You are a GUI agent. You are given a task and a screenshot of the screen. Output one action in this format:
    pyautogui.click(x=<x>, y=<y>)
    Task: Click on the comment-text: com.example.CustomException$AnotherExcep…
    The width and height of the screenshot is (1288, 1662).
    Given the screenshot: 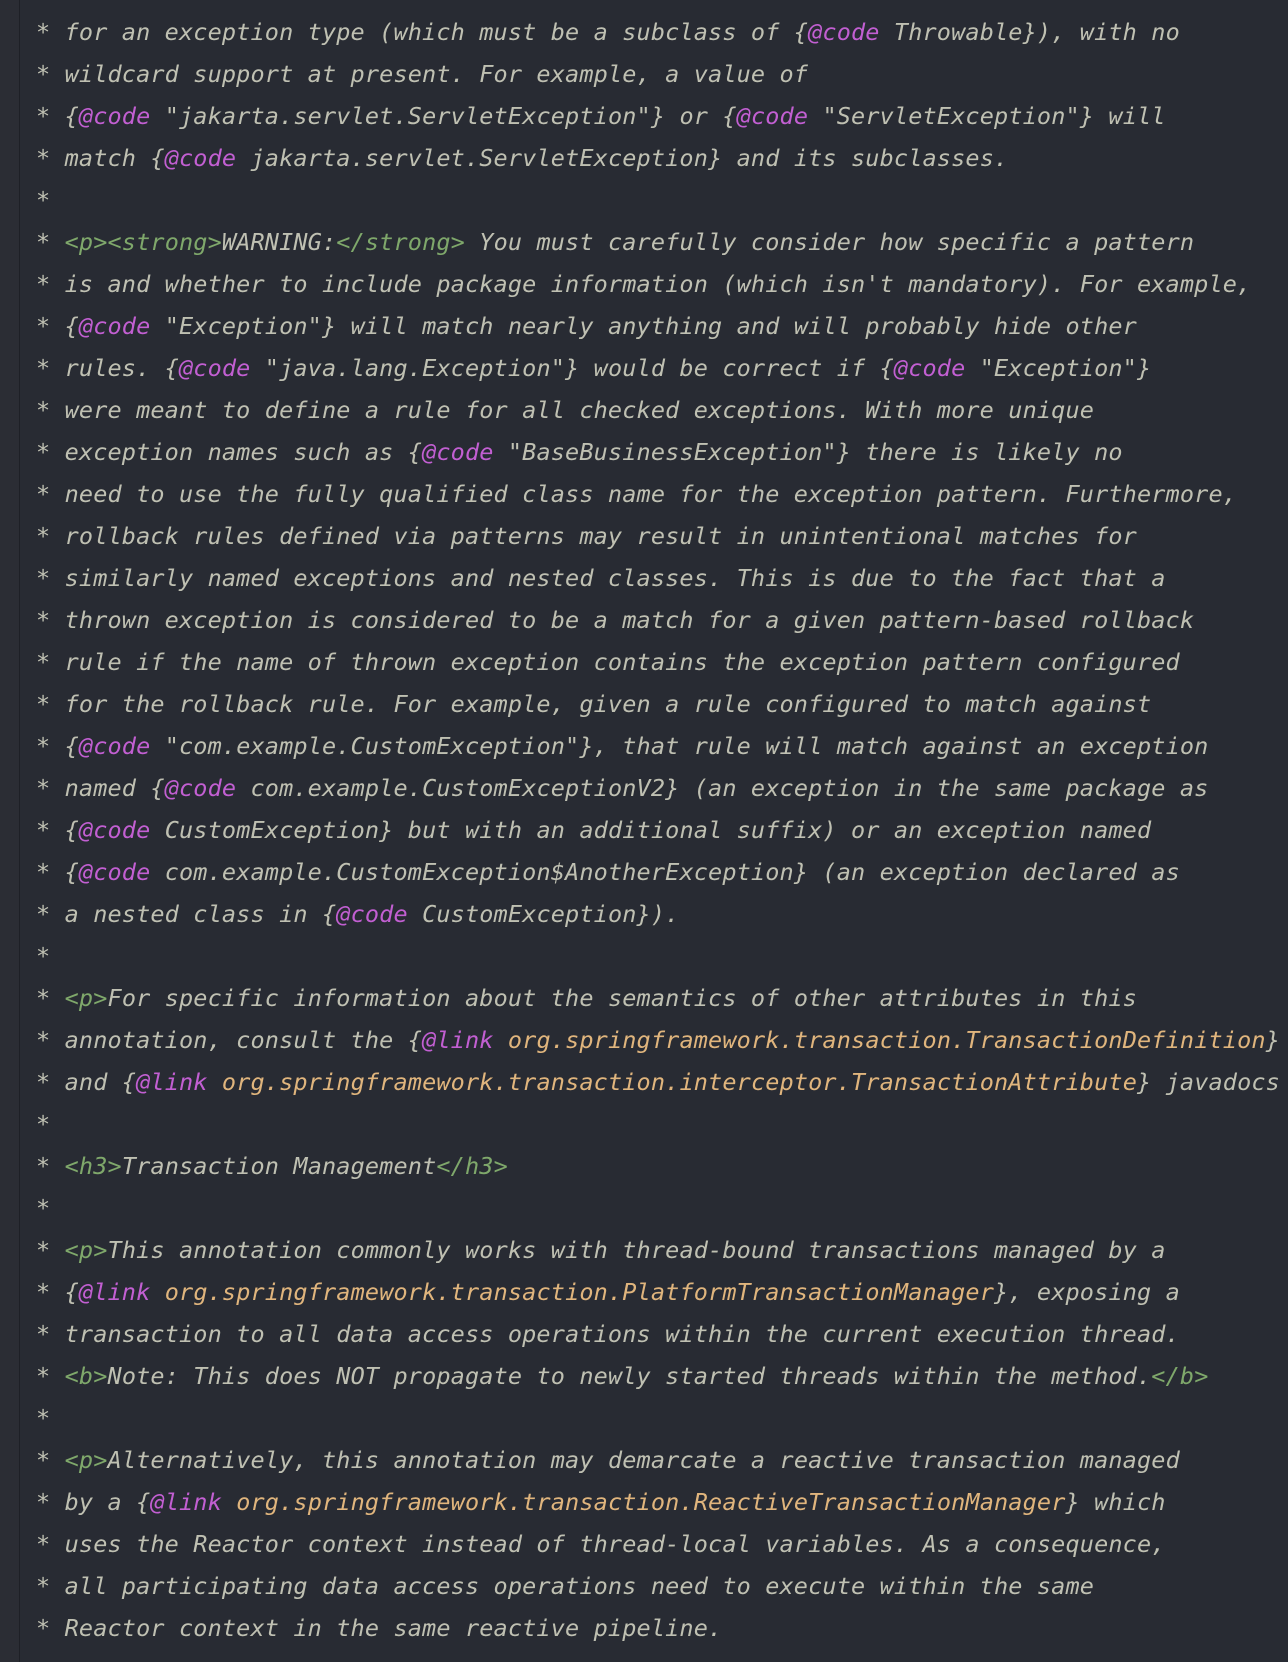 What is the action you would take?
    pyautogui.click(x=665, y=872)
    